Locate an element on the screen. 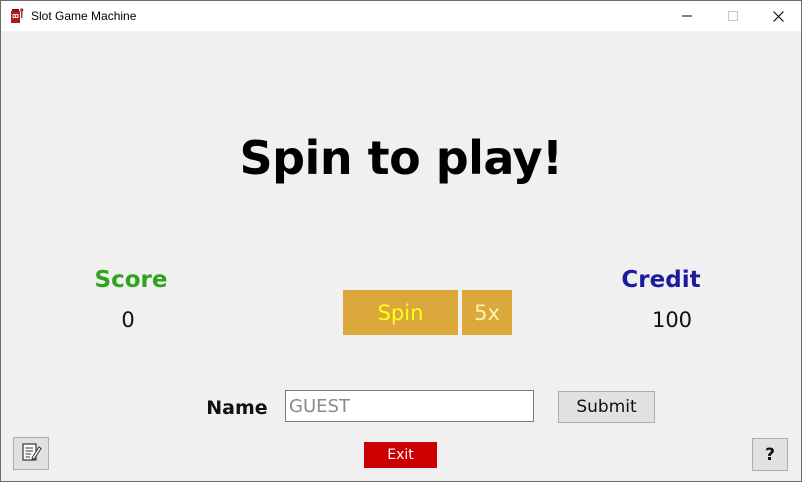 This screenshot has width=802, height=482. notes-button is located at coordinates (31, 453).